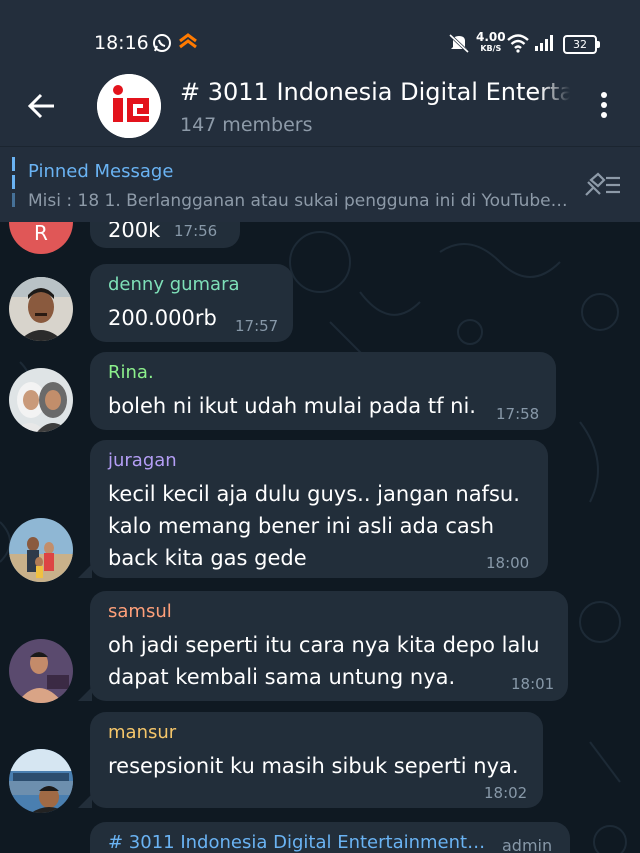  What do you see at coordinates (188, 41) in the screenshot?
I see `app-notification-icon` at bounding box center [188, 41].